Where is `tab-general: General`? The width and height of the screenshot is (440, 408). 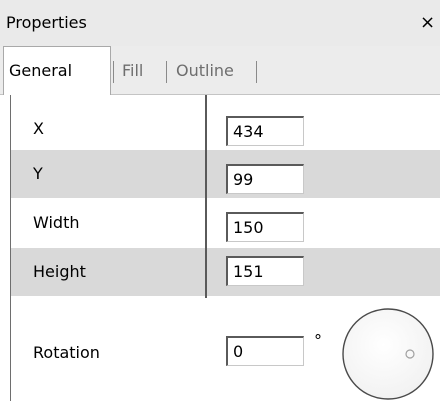
tab-general: General is located at coordinates (57, 70).